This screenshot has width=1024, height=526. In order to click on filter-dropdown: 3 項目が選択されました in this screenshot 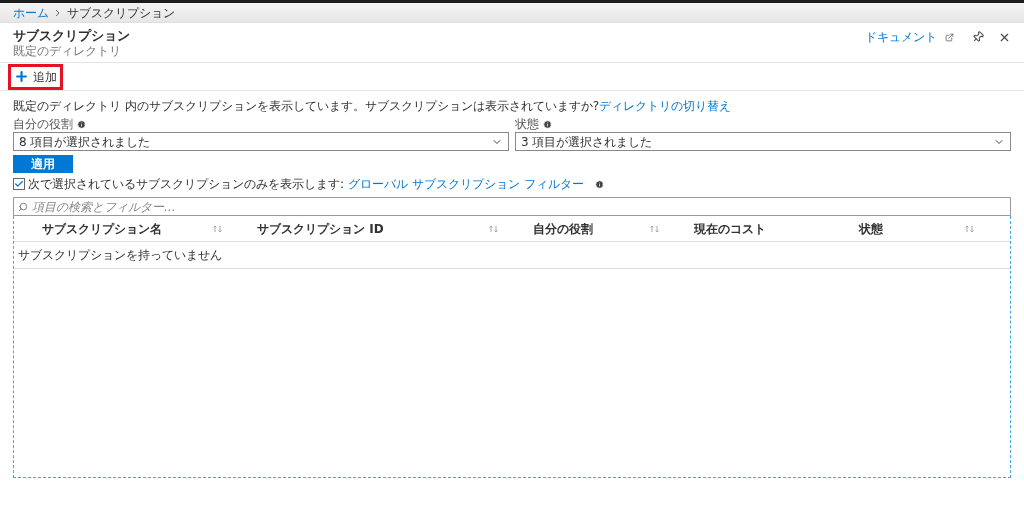, I will do `click(763, 141)`.